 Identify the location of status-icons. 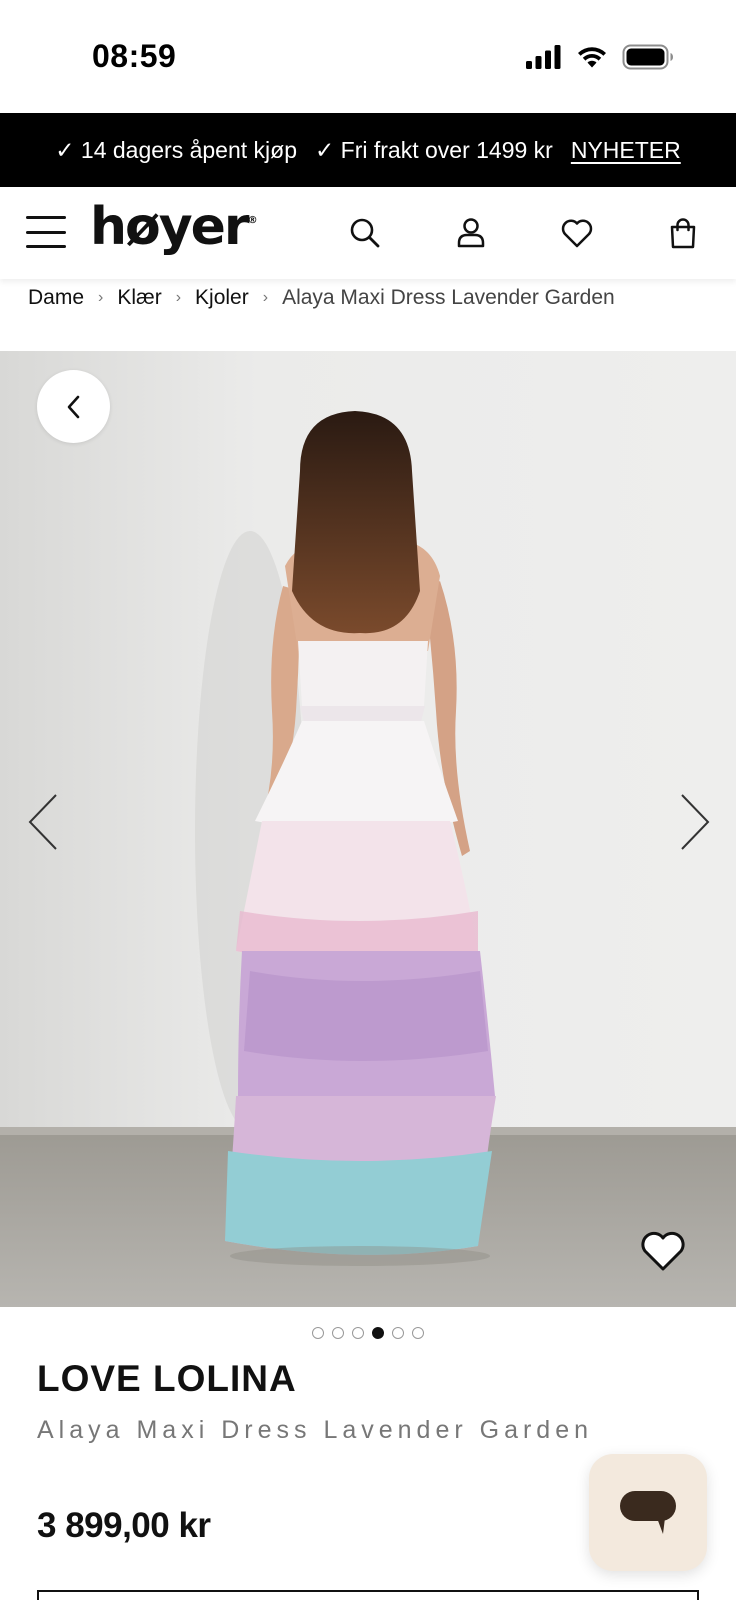
(600, 57).